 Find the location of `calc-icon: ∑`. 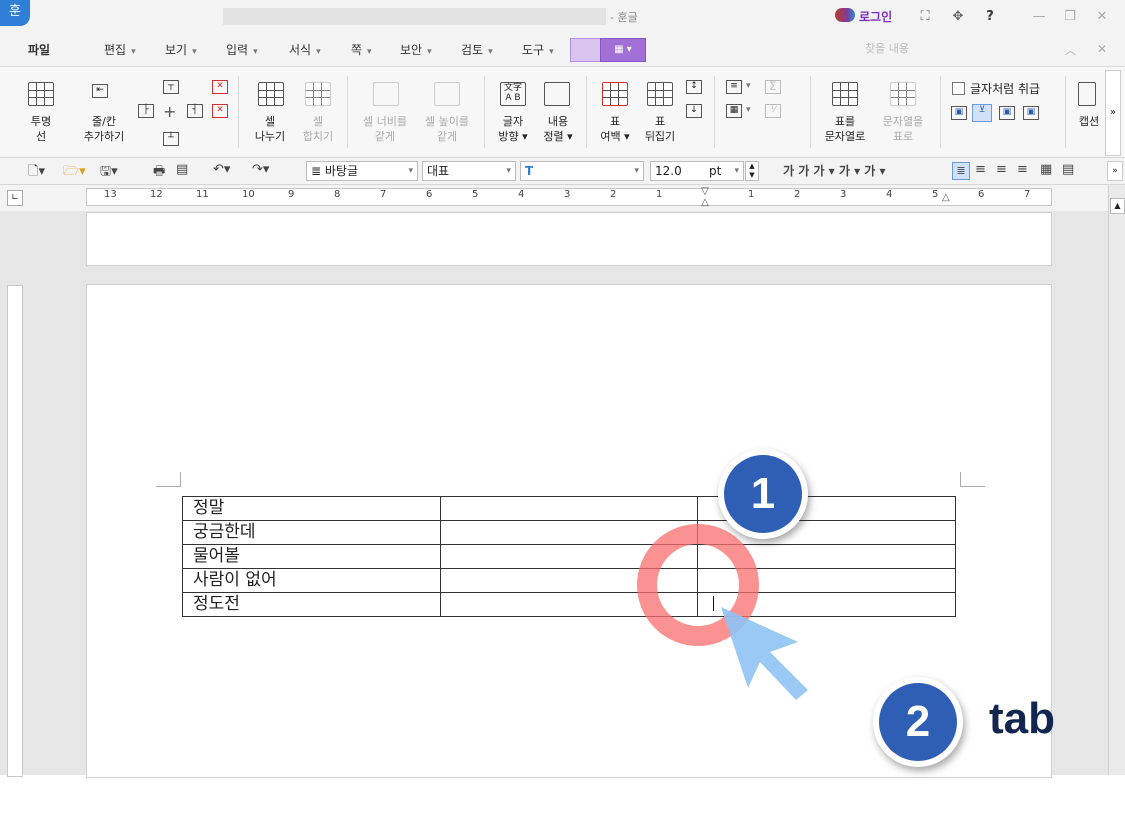

calc-icon: ∑ is located at coordinates (773, 87).